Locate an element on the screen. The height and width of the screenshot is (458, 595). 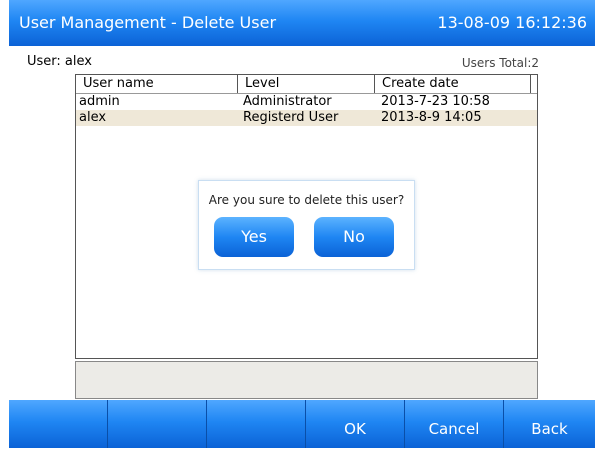
cell-create-date: 2013-7-23 10:58 is located at coordinates (435, 101).